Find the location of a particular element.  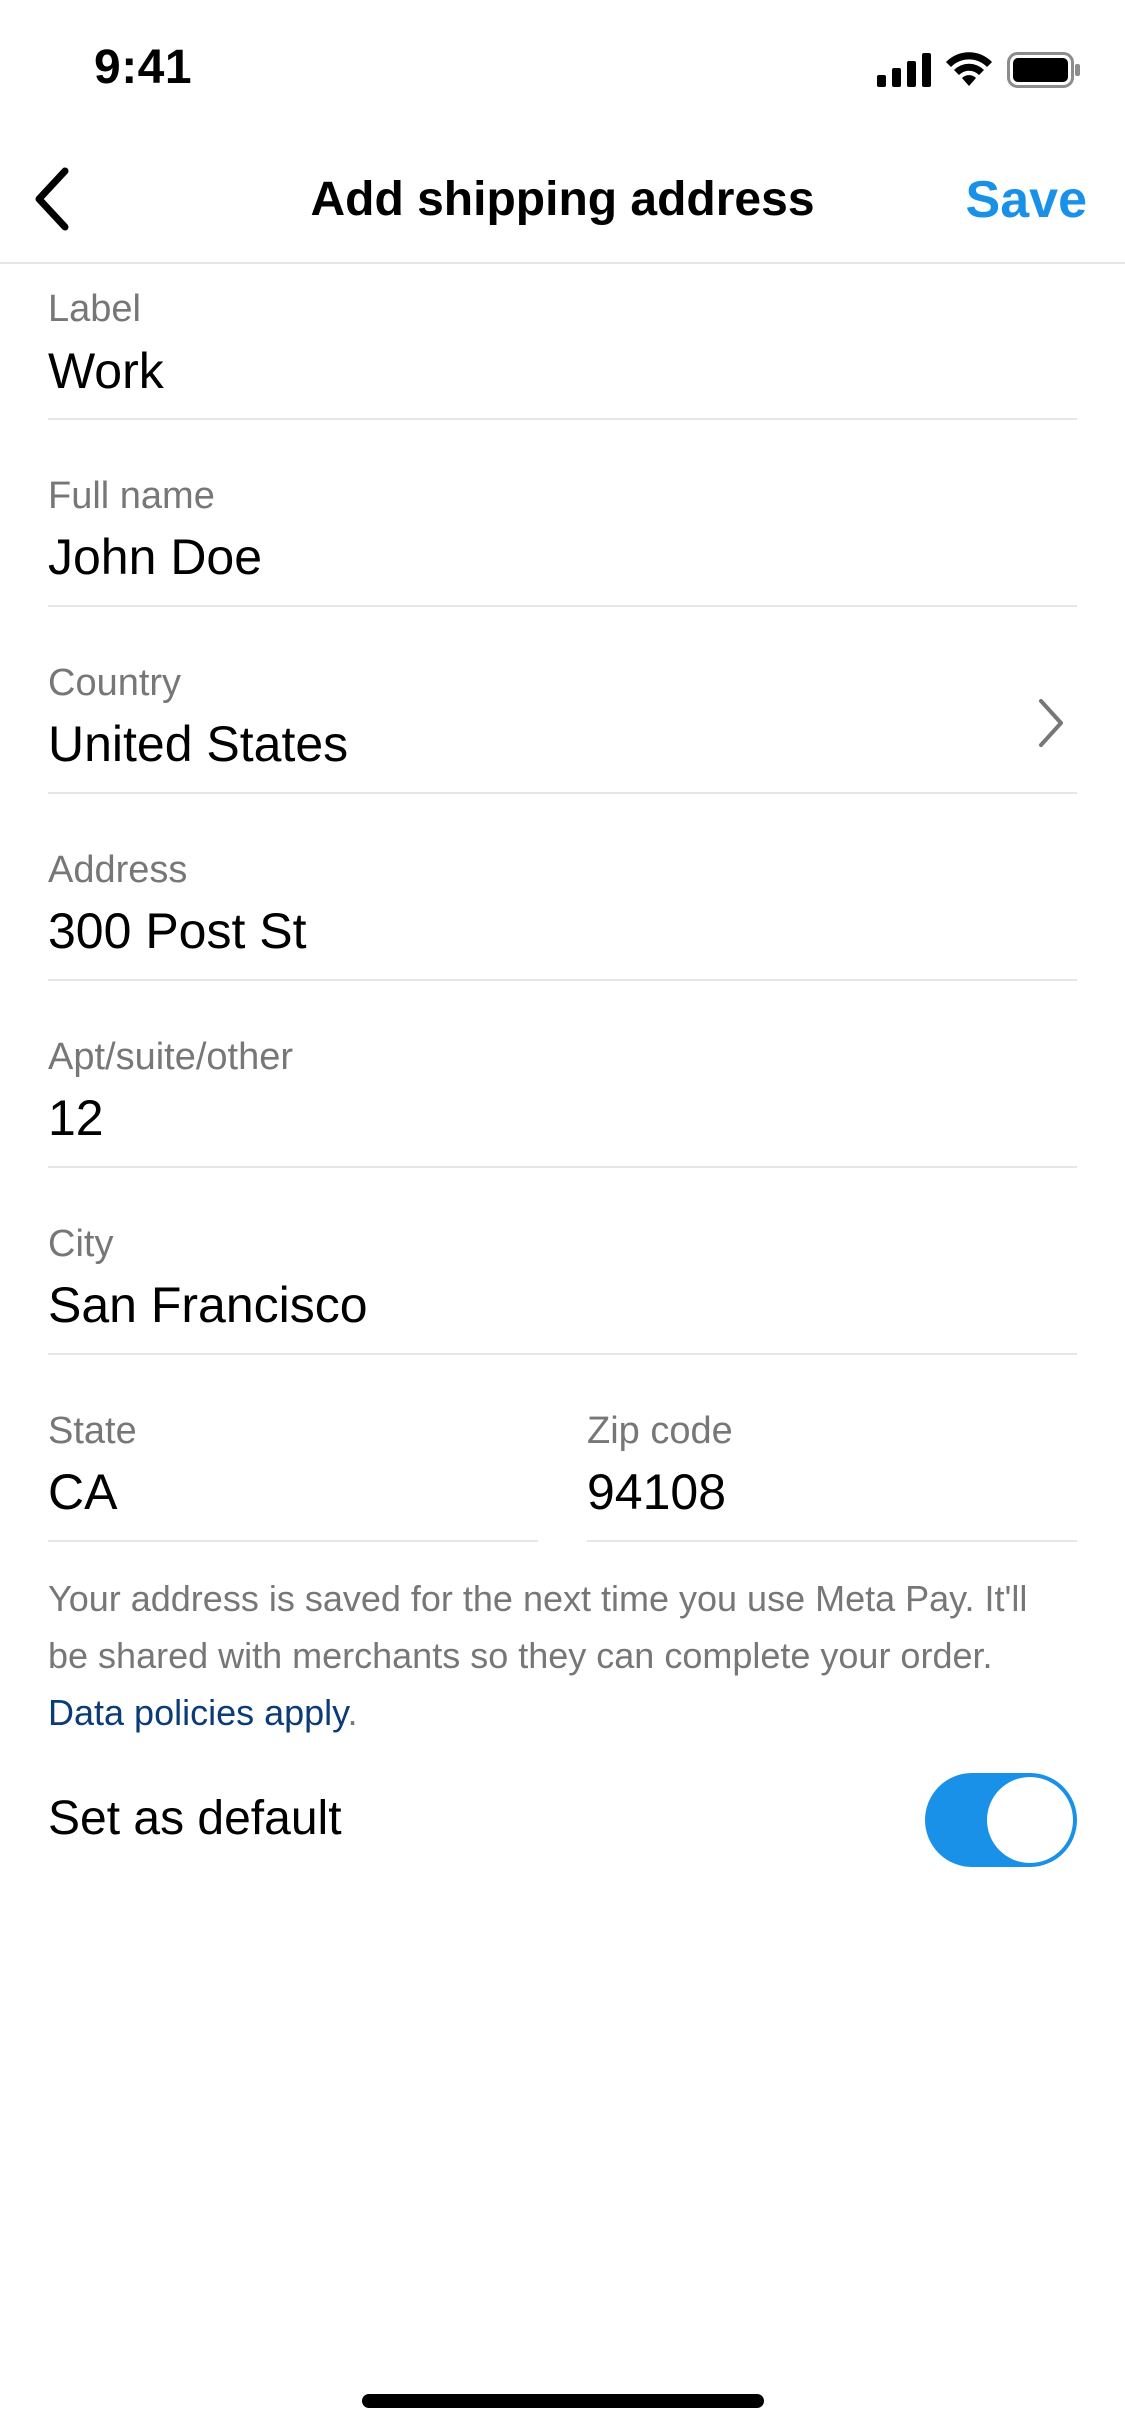

save-button: Save is located at coordinates (1026, 200).